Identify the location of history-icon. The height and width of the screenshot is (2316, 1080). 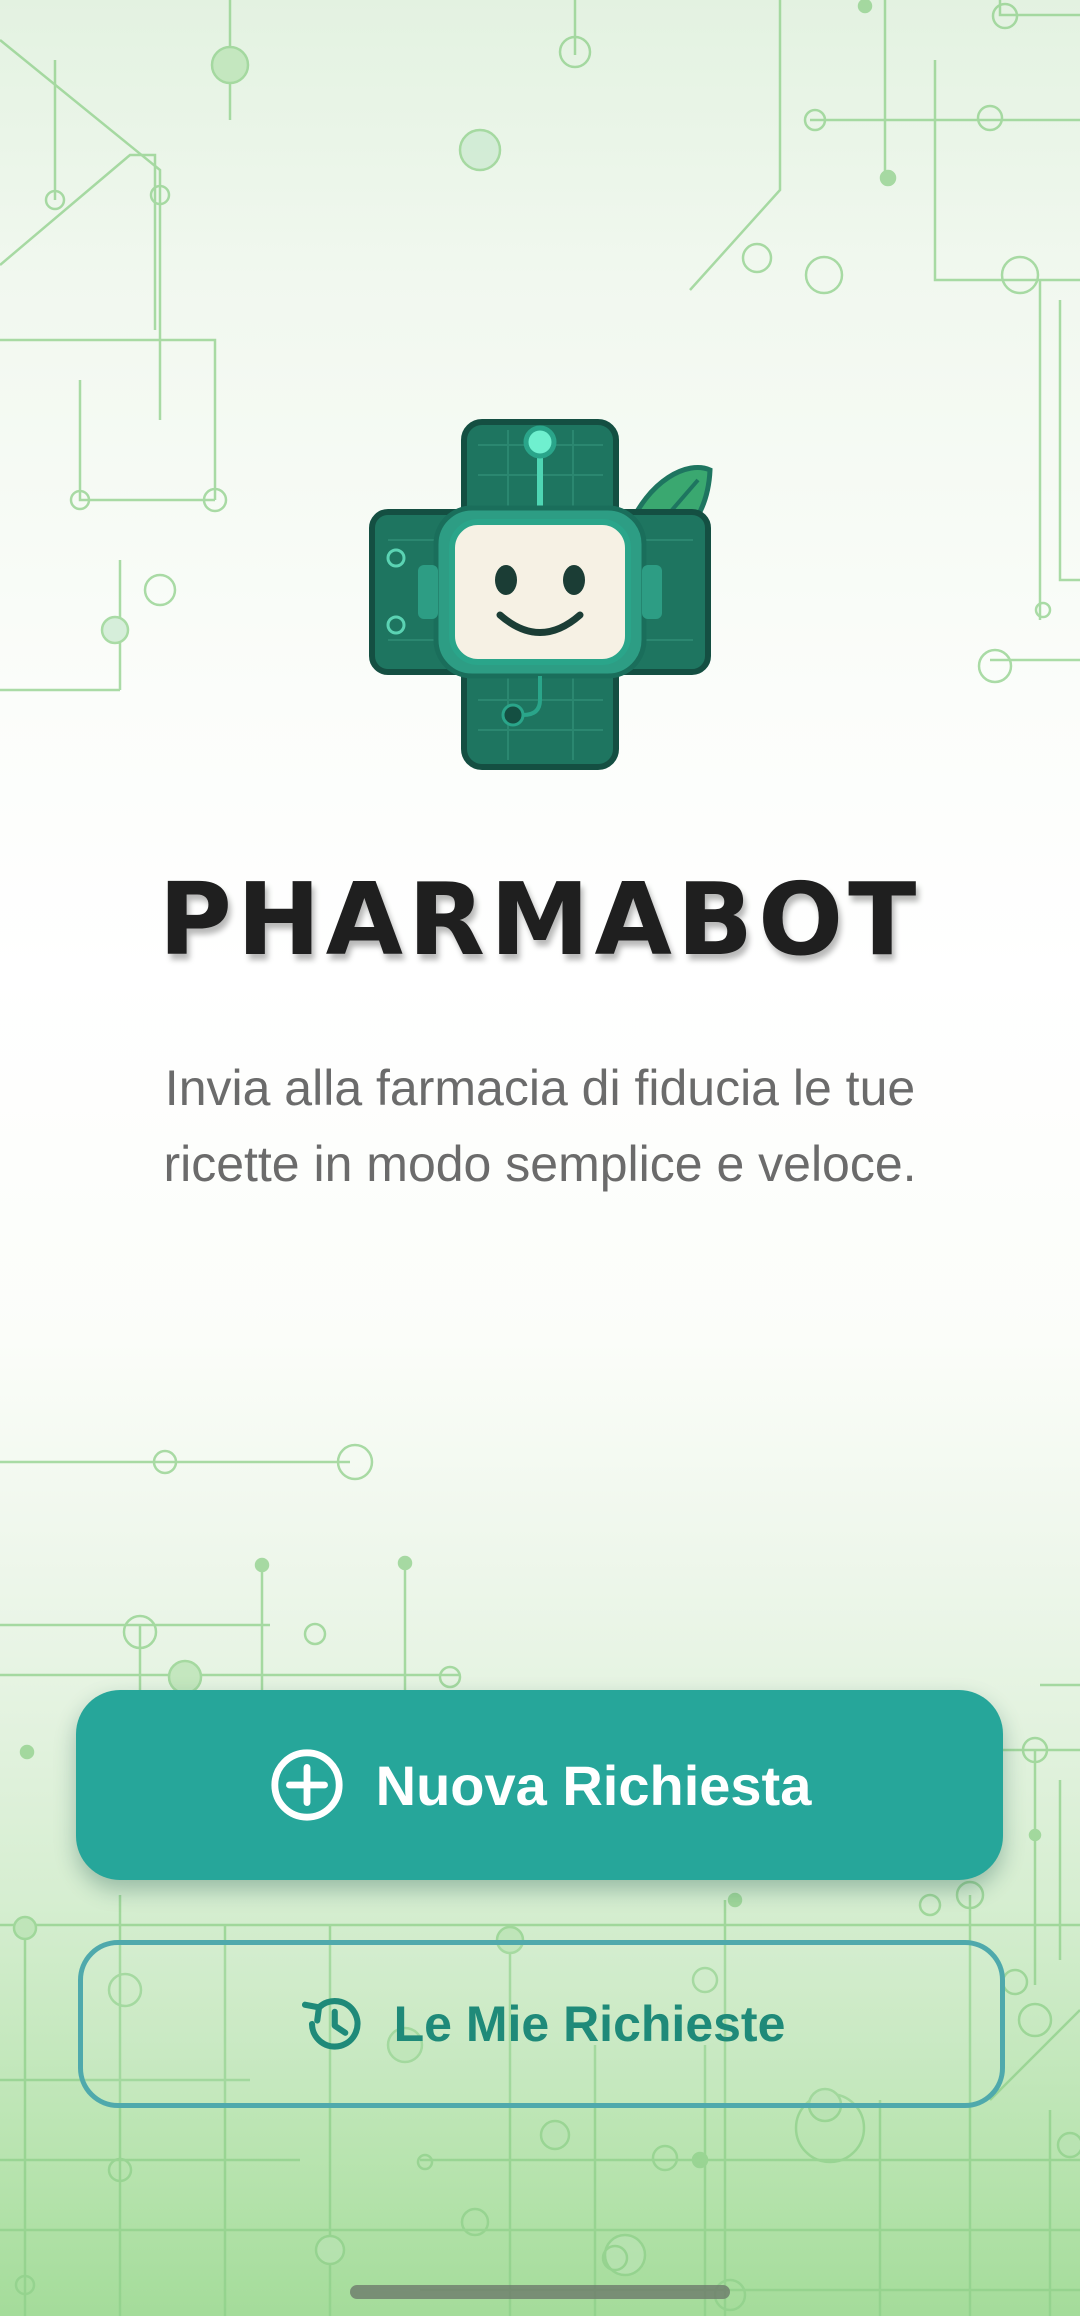
(331, 2024).